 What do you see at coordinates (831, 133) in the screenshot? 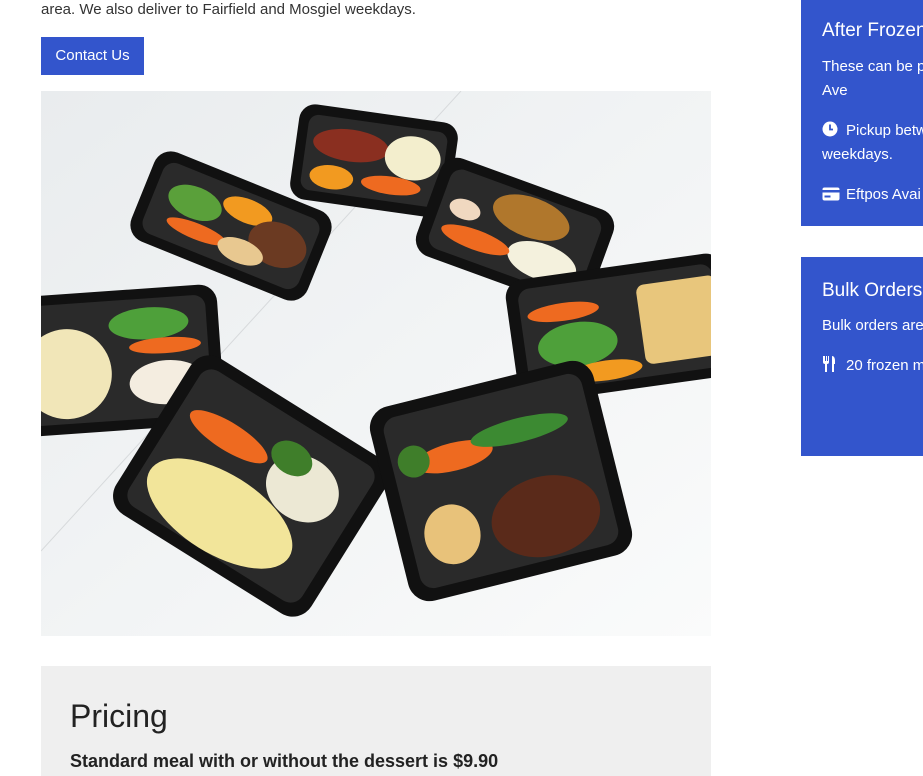
I see `clock-icon` at bounding box center [831, 133].